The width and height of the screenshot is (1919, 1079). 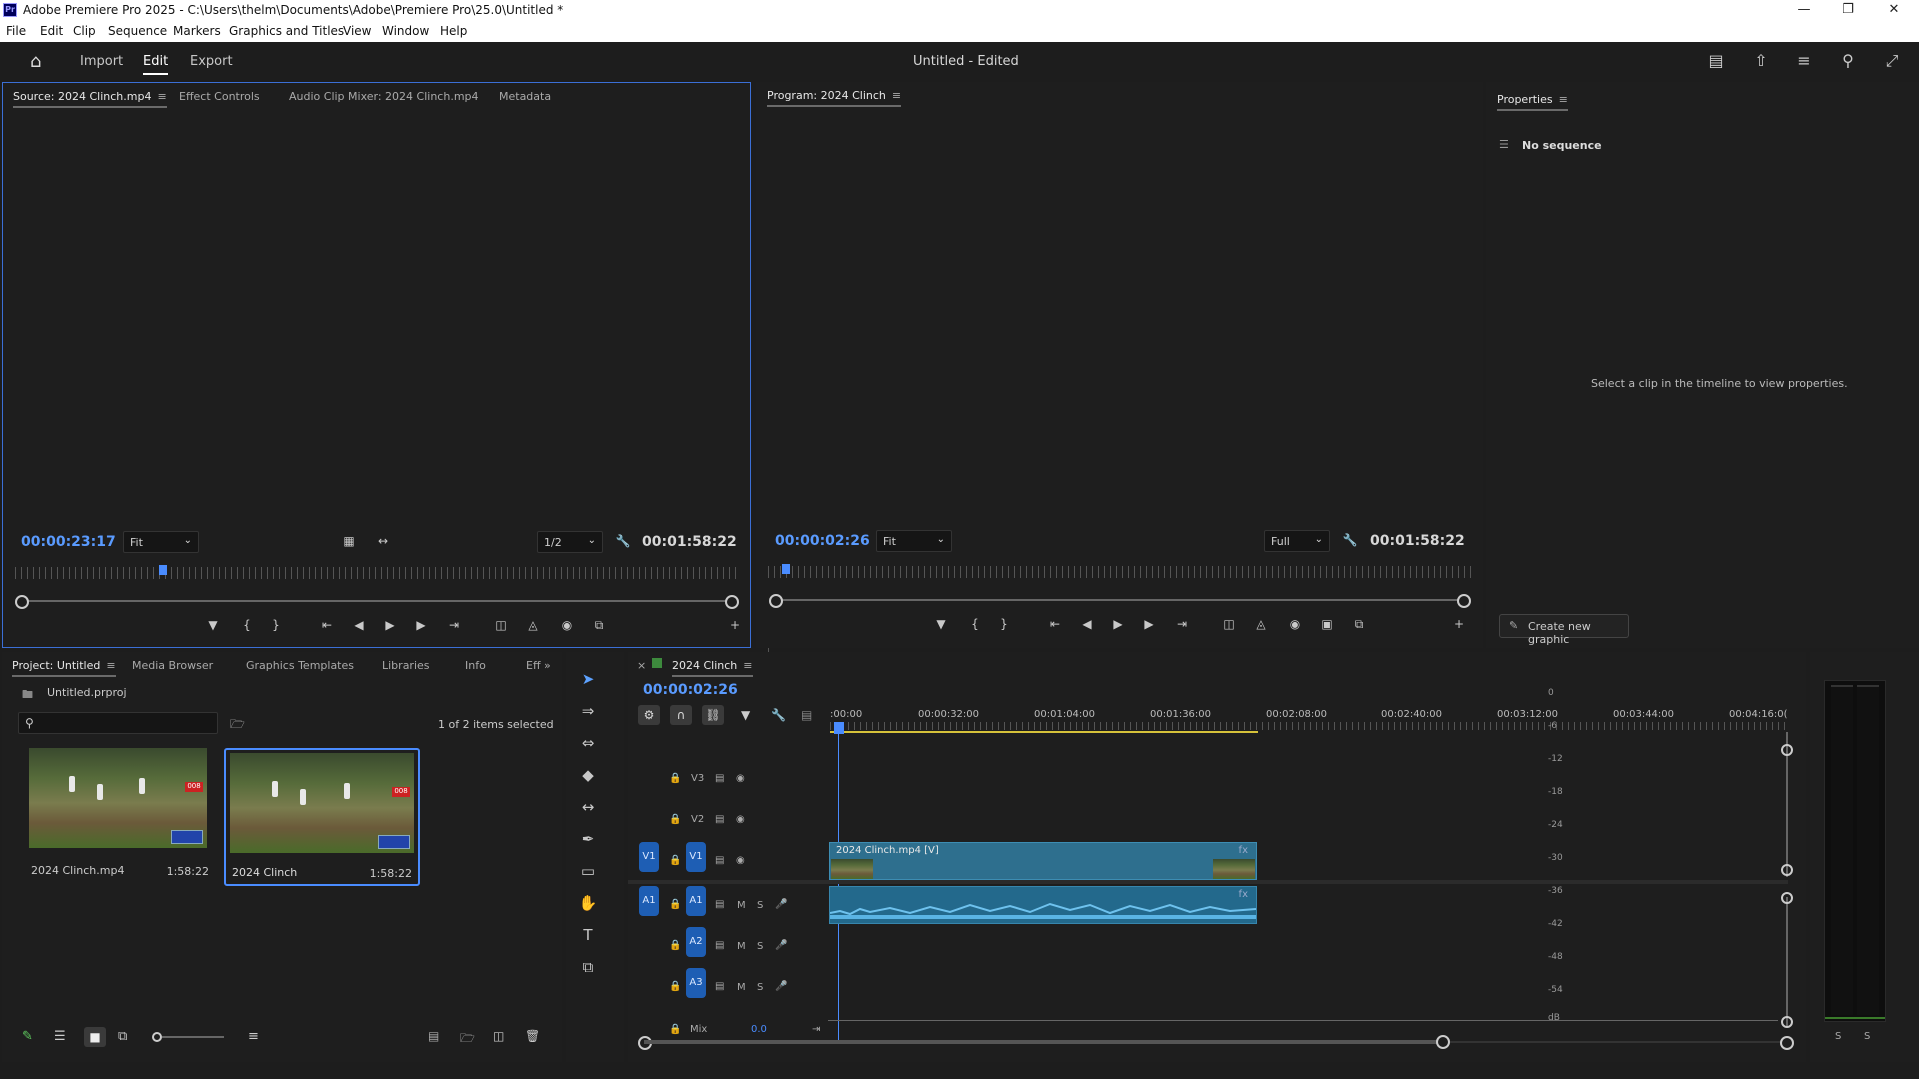 What do you see at coordinates (237, 725) in the screenshot?
I see `new-search-bin-icon: 🗁` at bounding box center [237, 725].